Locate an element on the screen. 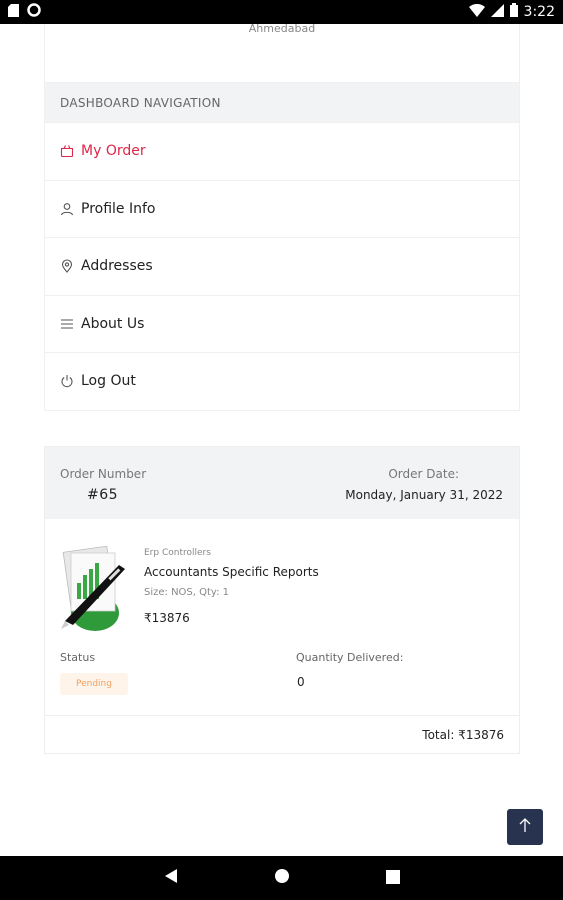  nav-item-addresses: Addresses is located at coordinates (282, 266).